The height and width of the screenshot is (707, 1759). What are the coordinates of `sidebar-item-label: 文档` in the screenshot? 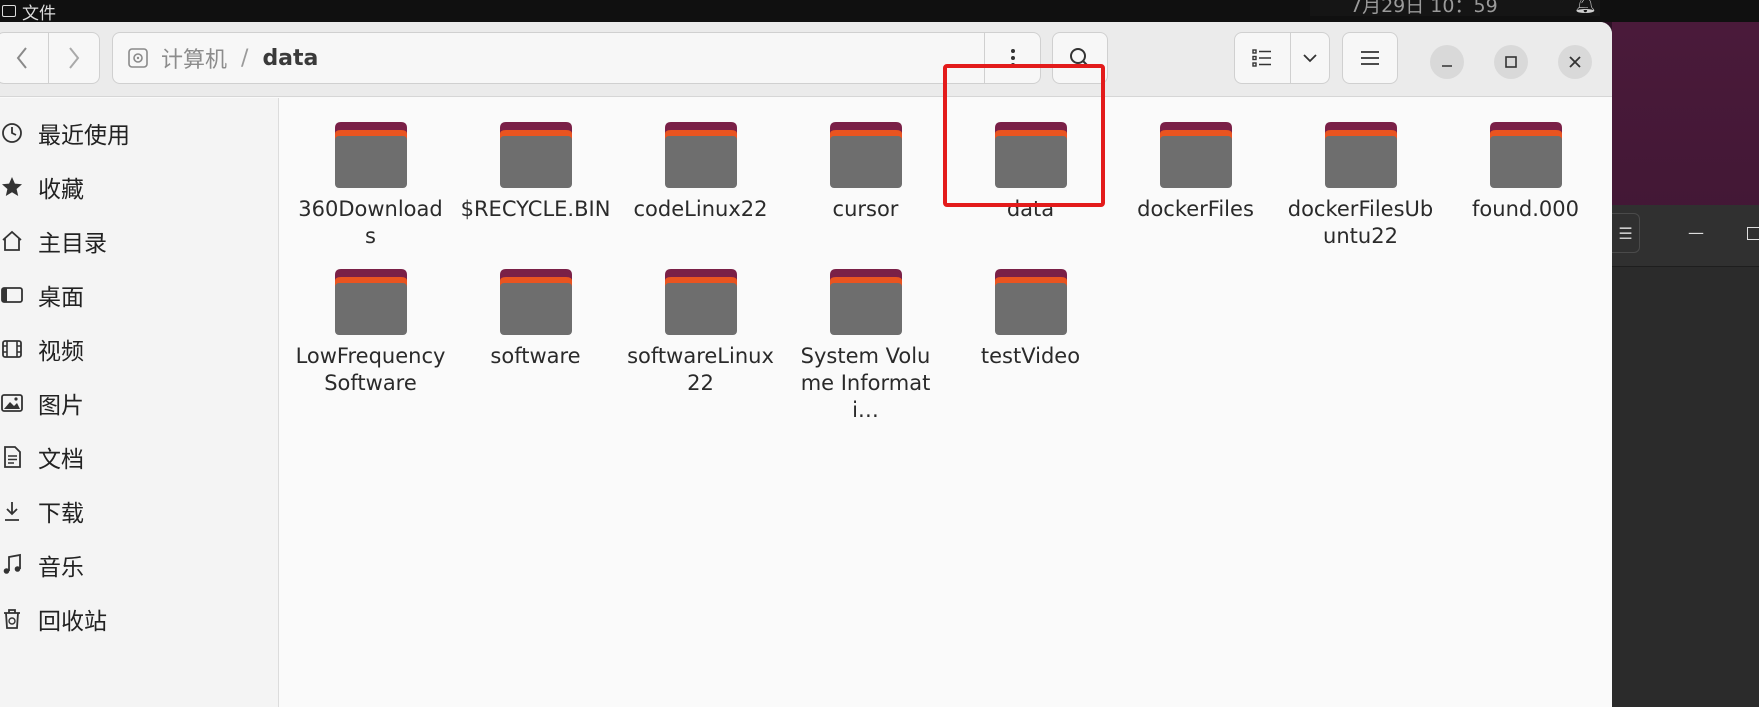 It's located at (61, 460).